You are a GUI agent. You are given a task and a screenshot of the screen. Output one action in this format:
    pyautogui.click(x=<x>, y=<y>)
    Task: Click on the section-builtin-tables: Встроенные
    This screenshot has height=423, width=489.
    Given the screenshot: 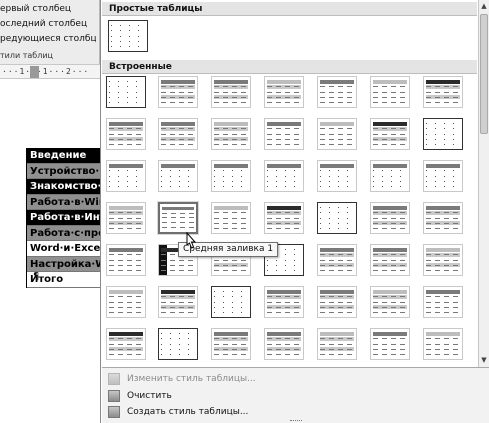 What is the action you would take?
    pyautogui.click(x=289, y=67)
    